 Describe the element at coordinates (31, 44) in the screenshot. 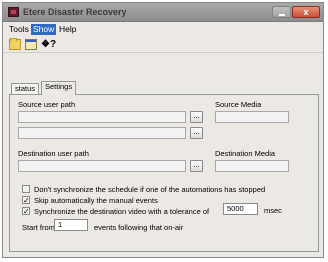

I see `show-window-icon` at that location.